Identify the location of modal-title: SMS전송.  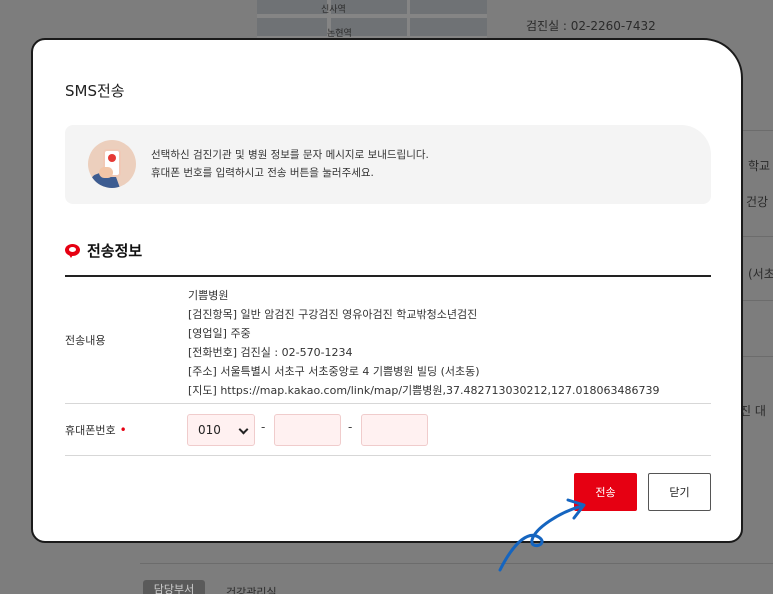
(95, 91).